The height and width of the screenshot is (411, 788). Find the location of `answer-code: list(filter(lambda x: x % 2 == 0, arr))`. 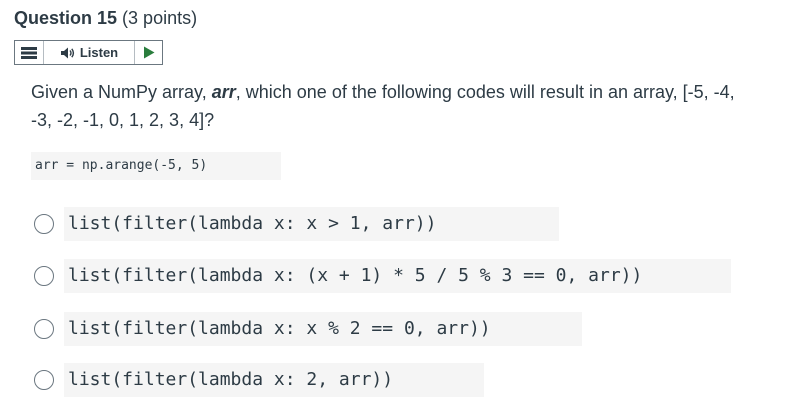

answer-code: list(filter(lambda x: x % 2 == 0, arr)) is located at coordinates (323, 329).